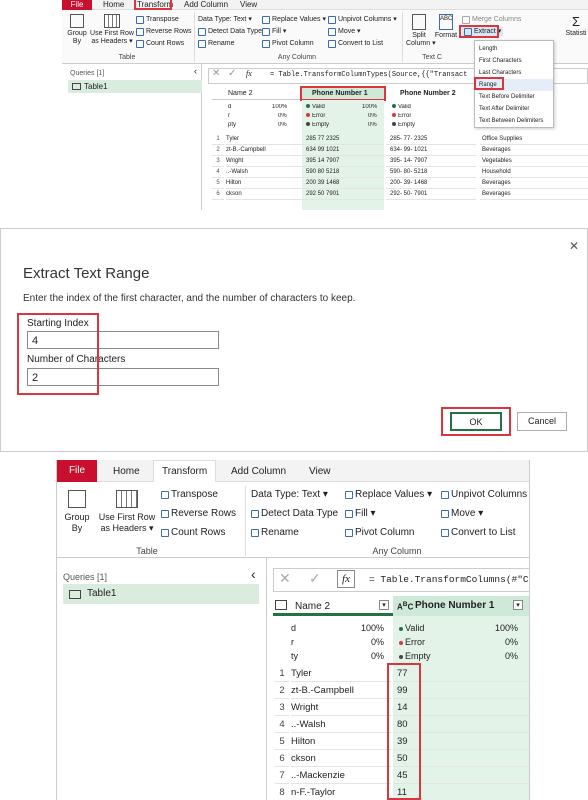  I want to click on name2-filter-icon: ▾, so click(384, 605).